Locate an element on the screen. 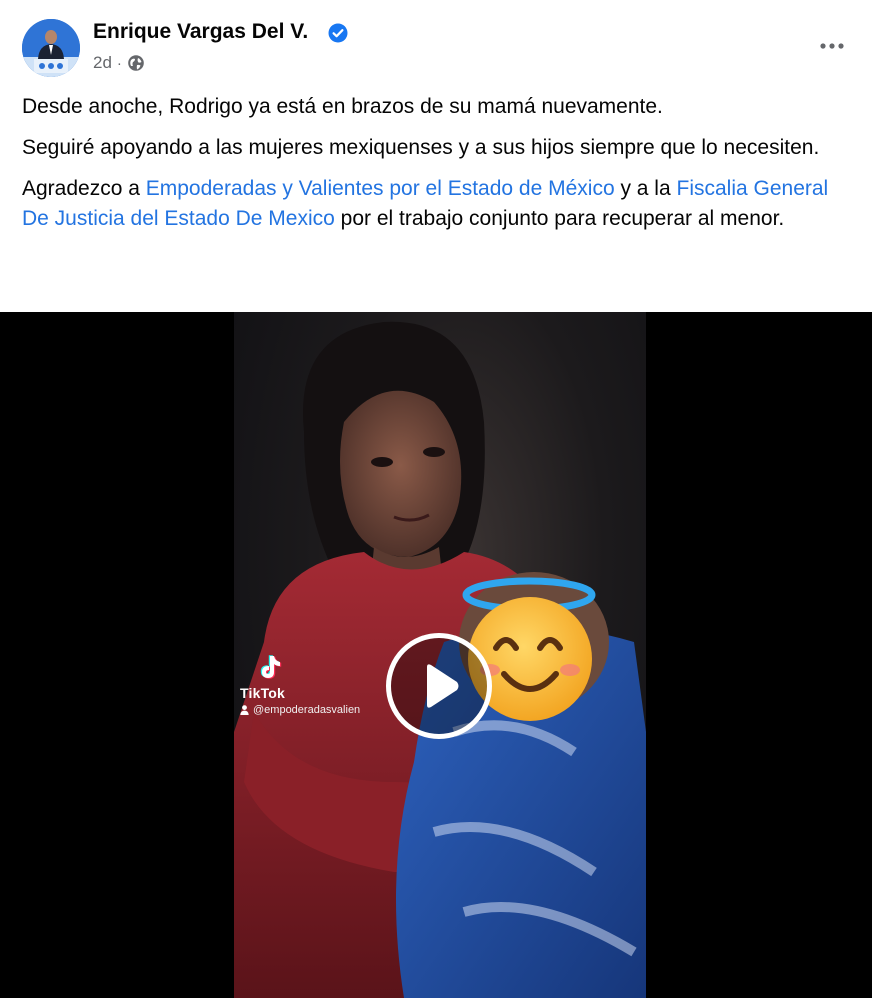  play-button is located at coordinates (439, 686).